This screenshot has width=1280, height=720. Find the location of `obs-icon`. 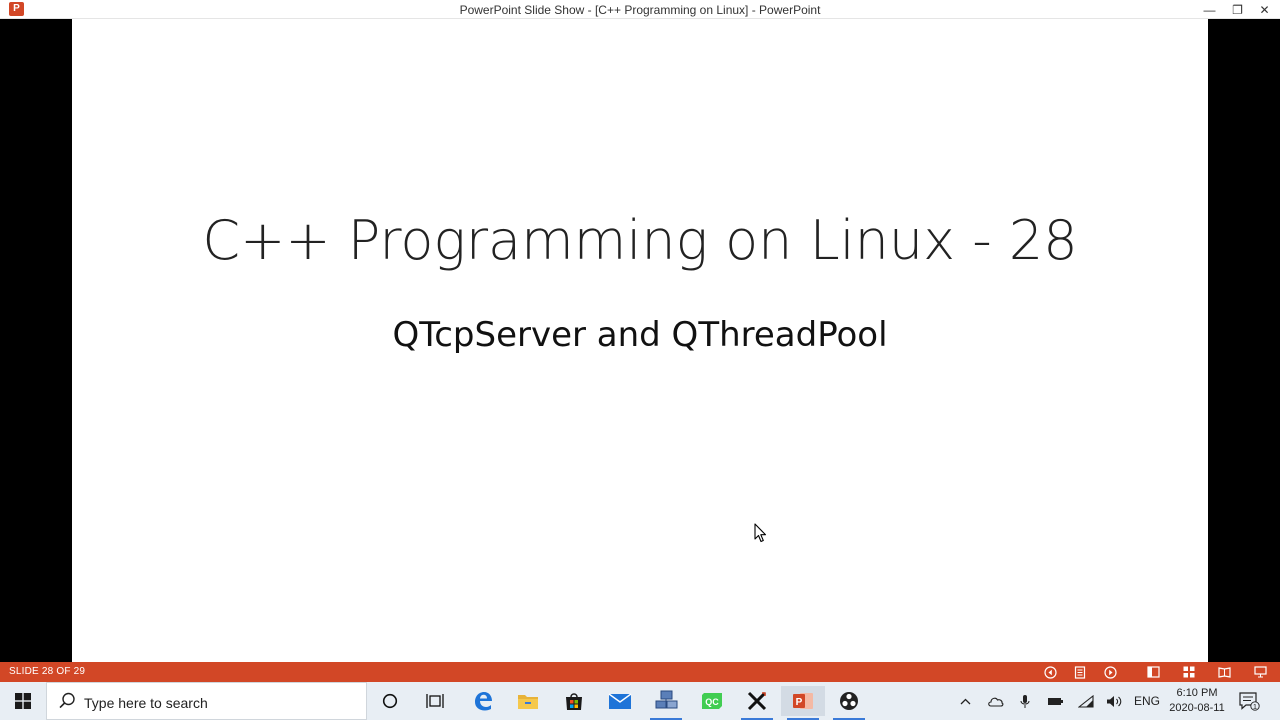

obs-icon is located at coordinates (849, 703).